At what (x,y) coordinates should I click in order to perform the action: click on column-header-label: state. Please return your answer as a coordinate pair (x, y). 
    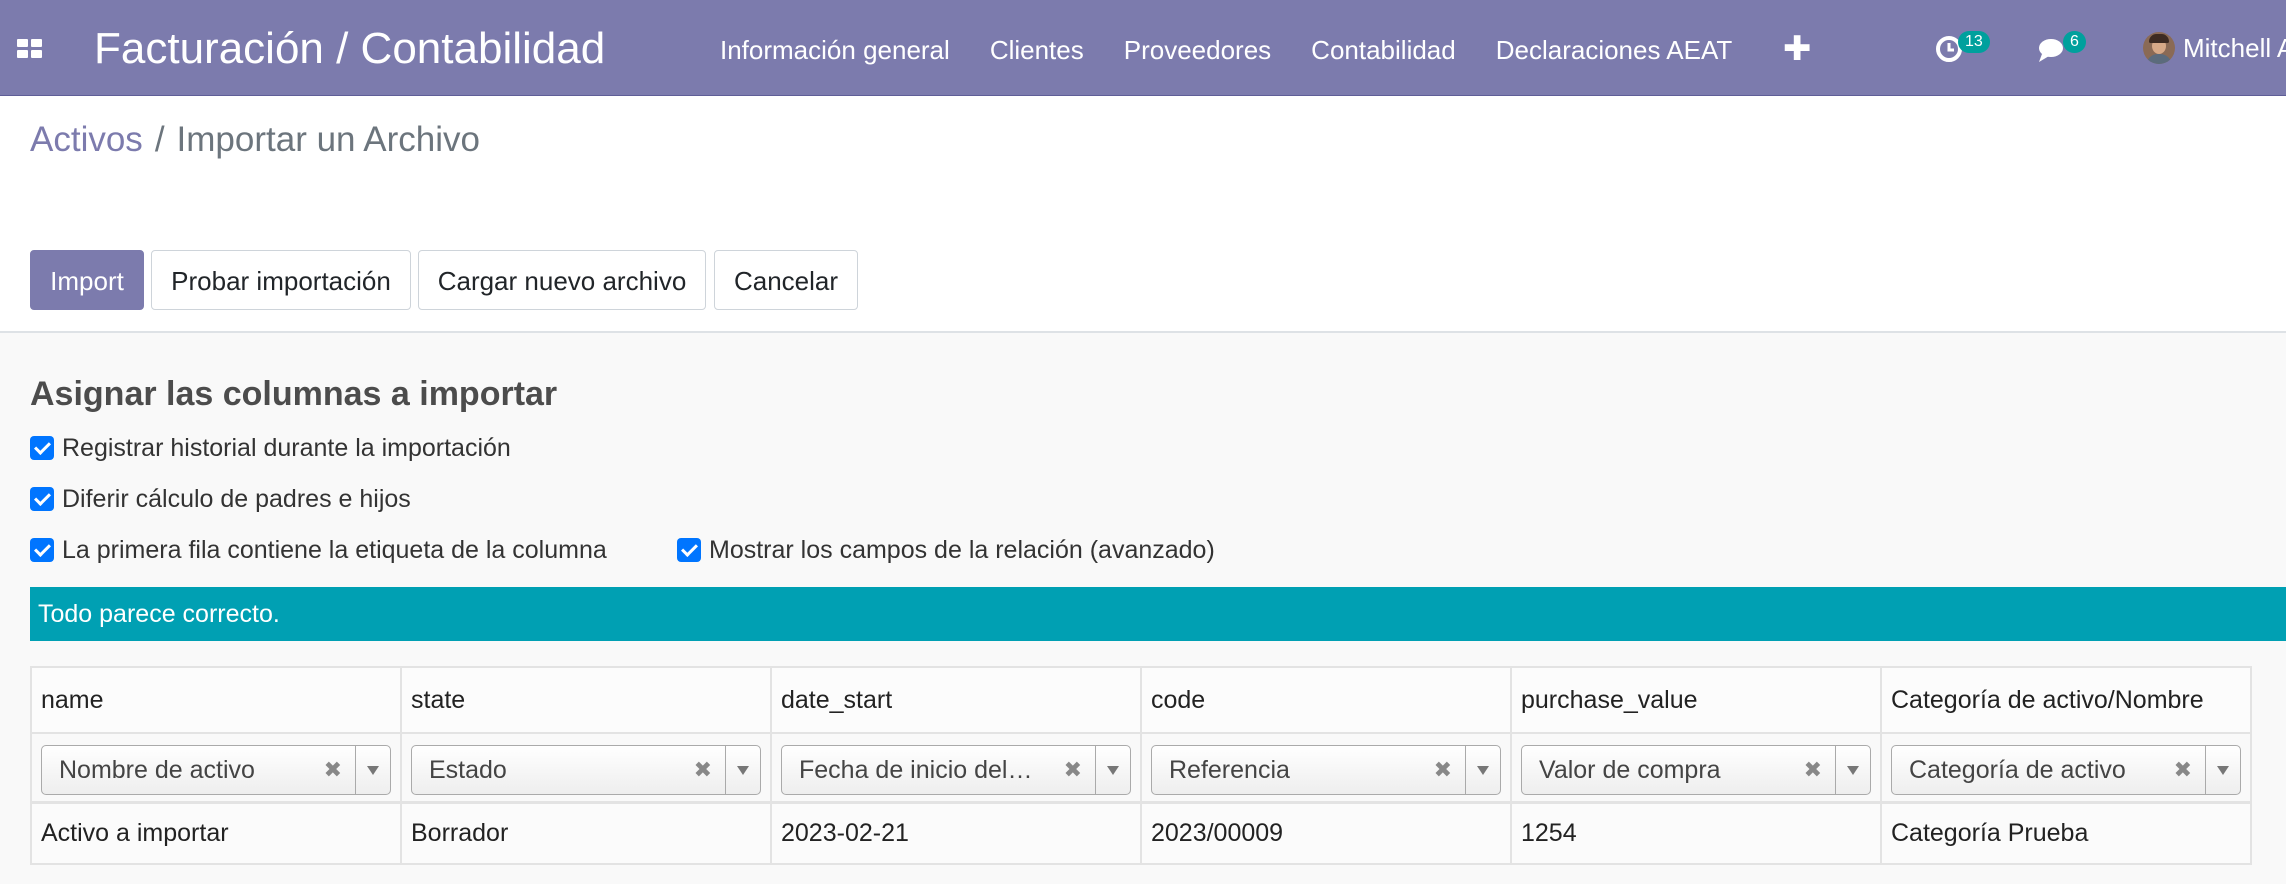
    Looking at the image, I should click on (438, 700).